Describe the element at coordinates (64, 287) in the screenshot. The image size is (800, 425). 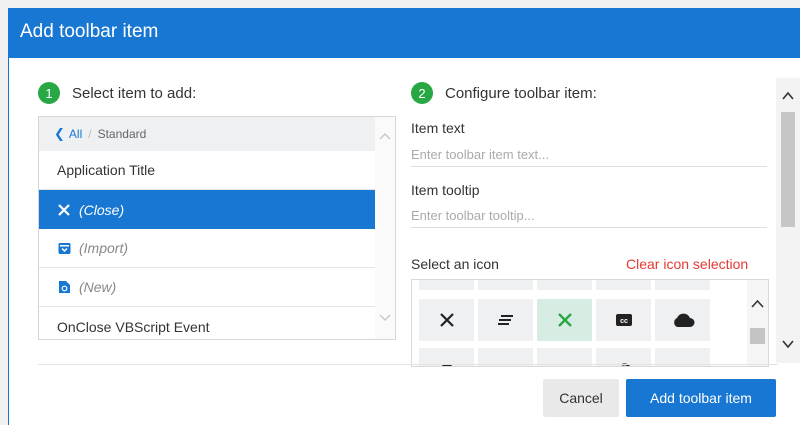
I see `new-document-icon` at that location.